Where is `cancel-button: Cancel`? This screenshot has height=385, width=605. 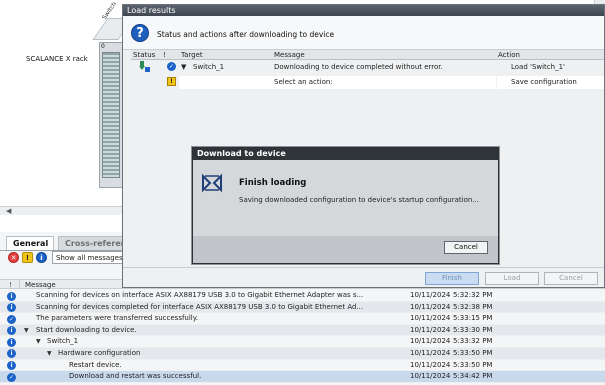
cancel-button: Cancel is located at coordinates (466, 247).